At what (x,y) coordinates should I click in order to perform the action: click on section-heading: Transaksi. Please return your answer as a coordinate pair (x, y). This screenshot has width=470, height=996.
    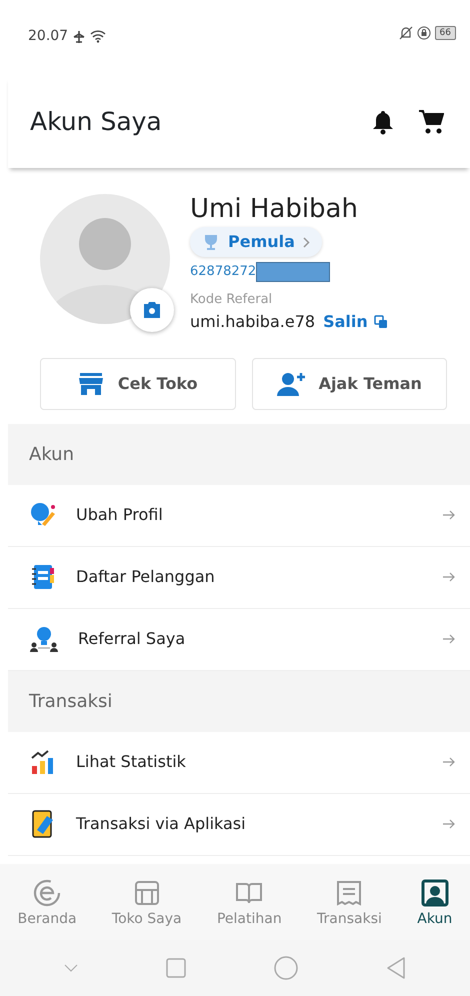
    Looking at the image, I should click on (70, 702).